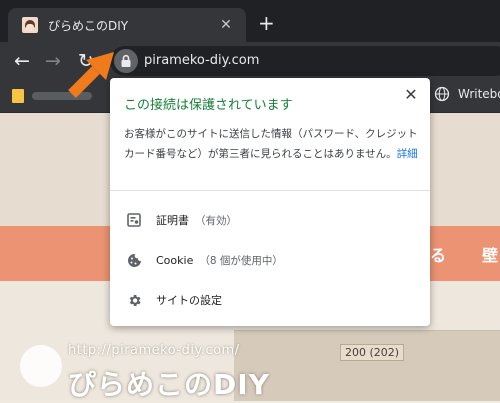  What do you see at coordinates (189, 300) in the screenshot?
I see `site-settings-label: サイトの設定` at bounding box center [189, 300].